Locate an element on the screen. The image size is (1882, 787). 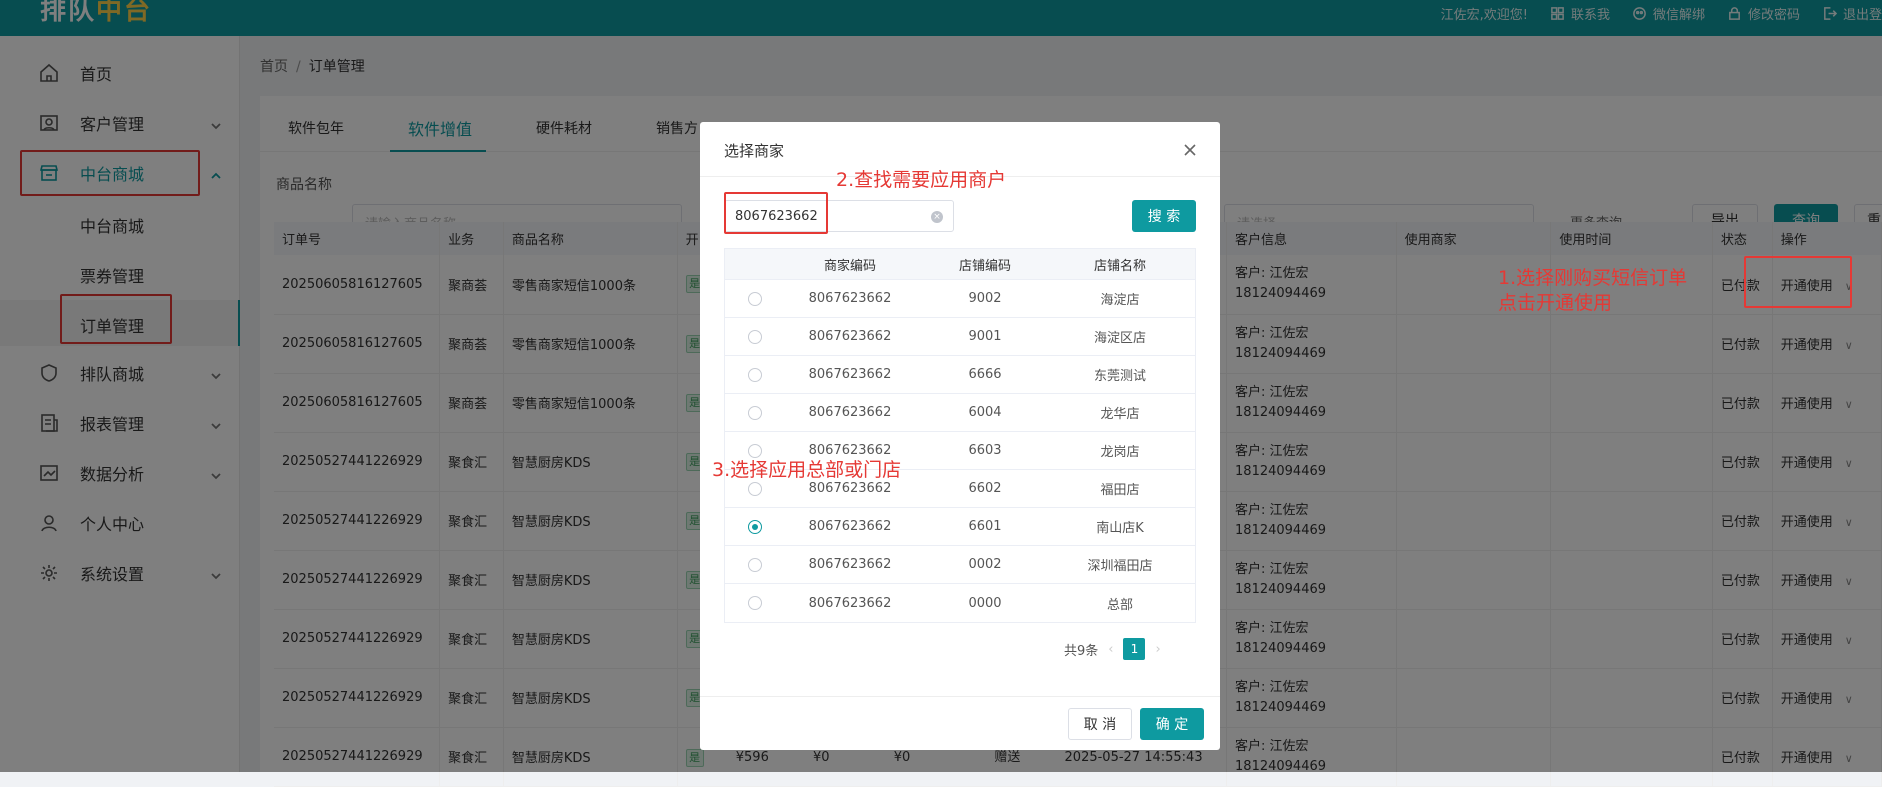
dialog-title: 选择商家 is located at coordinates (754, 151).